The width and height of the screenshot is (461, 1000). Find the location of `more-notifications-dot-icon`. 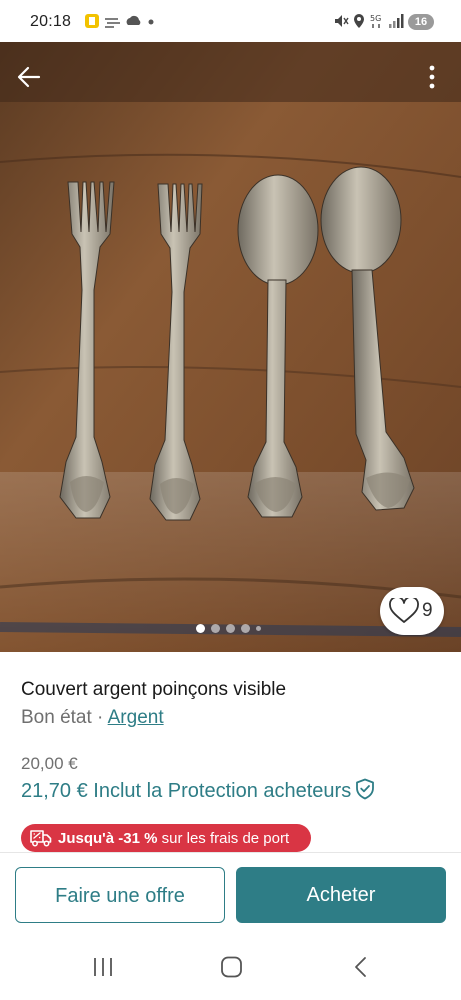

more-notifications-dot-icon is located at coordinates (151, 22).